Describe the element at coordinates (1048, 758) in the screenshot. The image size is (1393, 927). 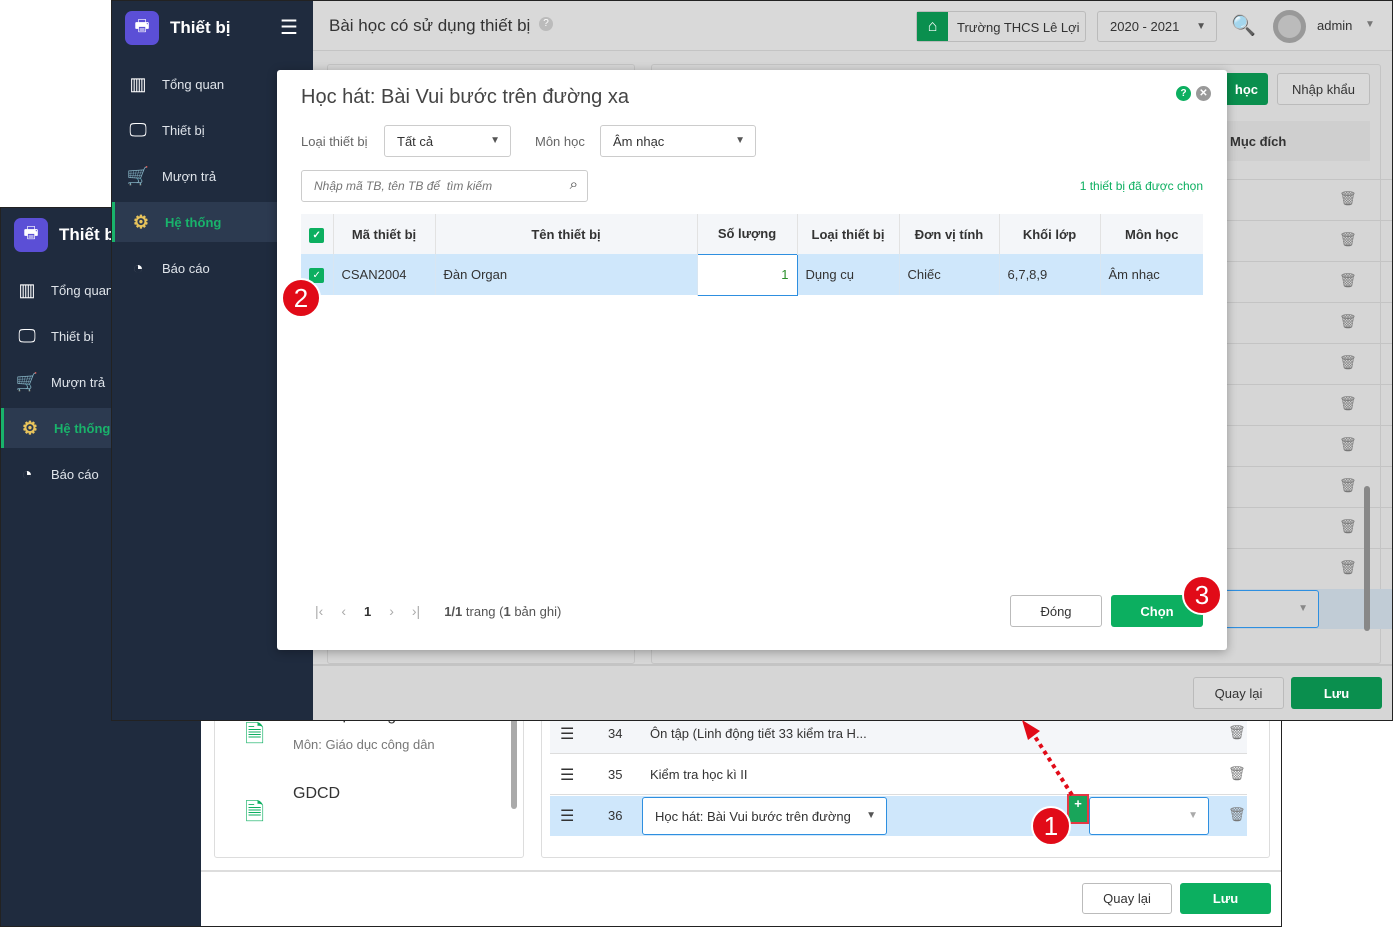
I see `annotation-arrow` at that location.